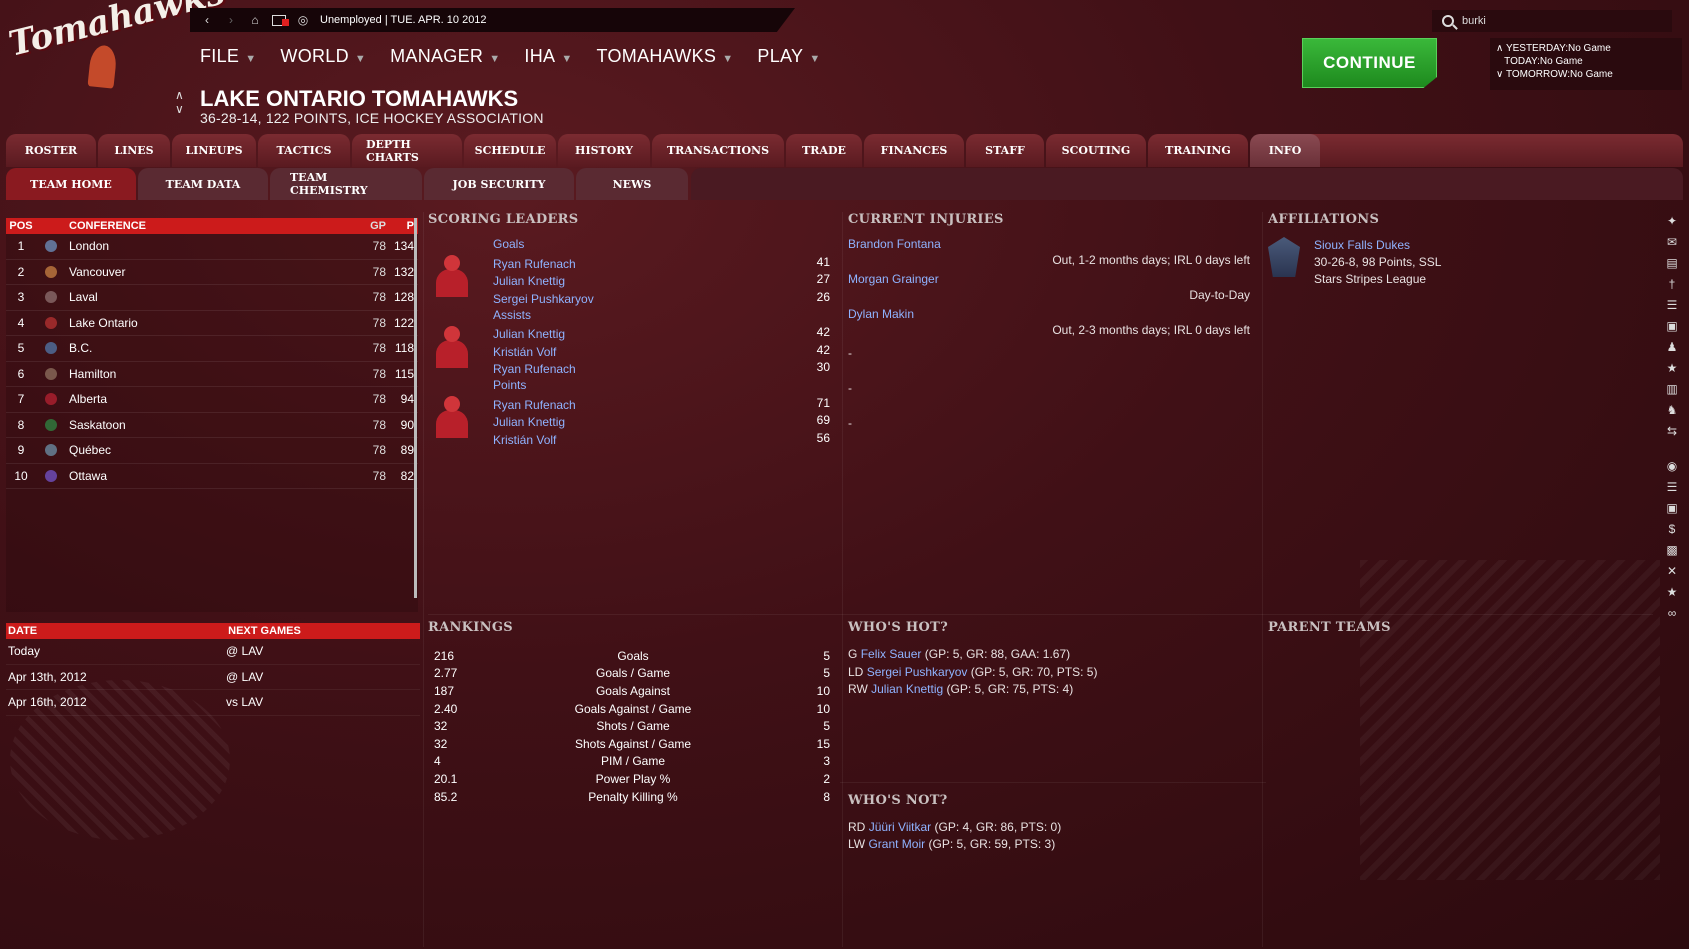  Describe the element at coordinates (604, 150) in the screenshot. I see `tab-history: HISTORY` at that location.